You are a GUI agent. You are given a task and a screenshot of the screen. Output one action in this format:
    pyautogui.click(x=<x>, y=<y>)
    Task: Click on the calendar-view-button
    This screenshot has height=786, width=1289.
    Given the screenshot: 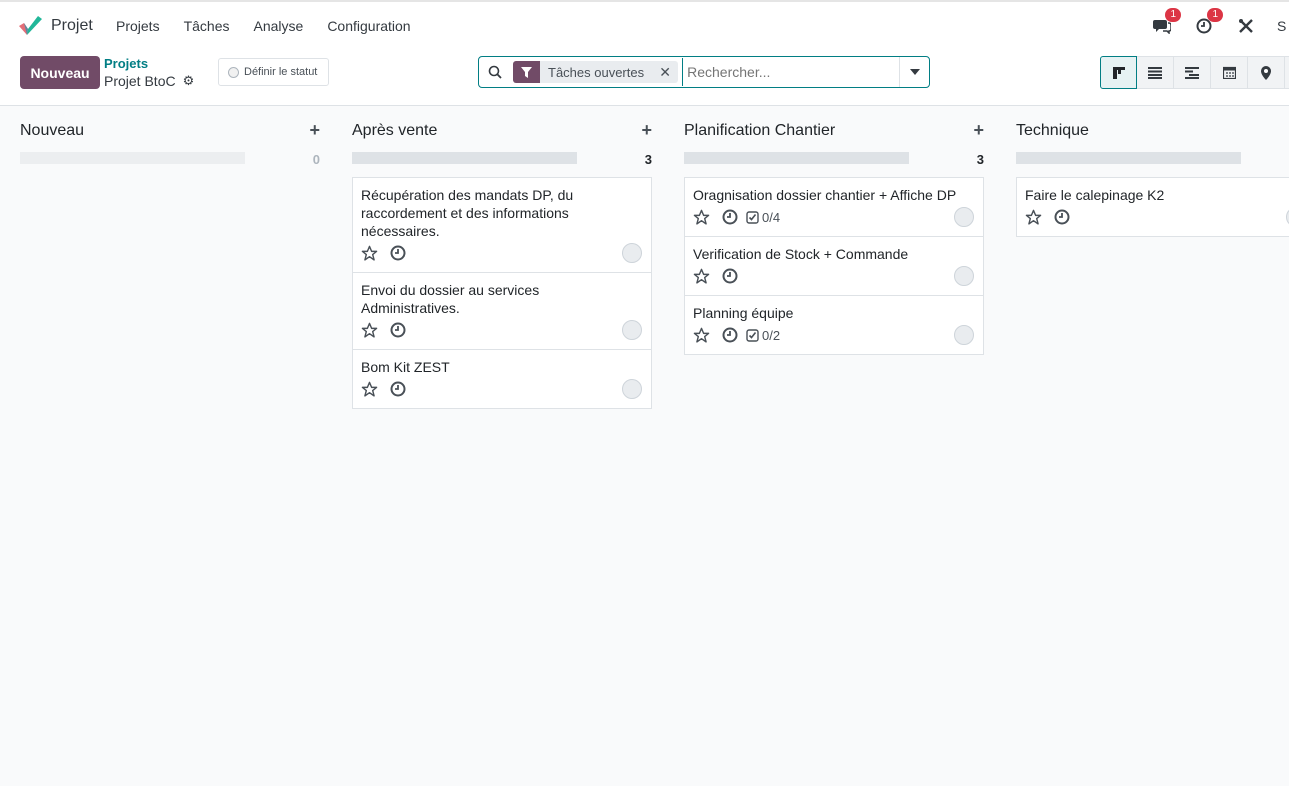 What is the action you would take?
    pyautogui.click(x=1229, y=72)
    